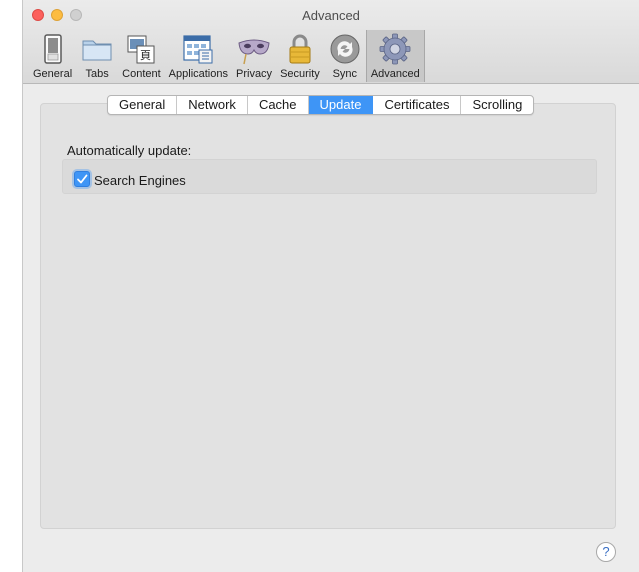 The height and width of the screenshot is (572, 639). What do you see at coordinates (129, 150) in the screenshot?
I see `auto-update-label: Automatically update:` at bounding box center [129, 150].